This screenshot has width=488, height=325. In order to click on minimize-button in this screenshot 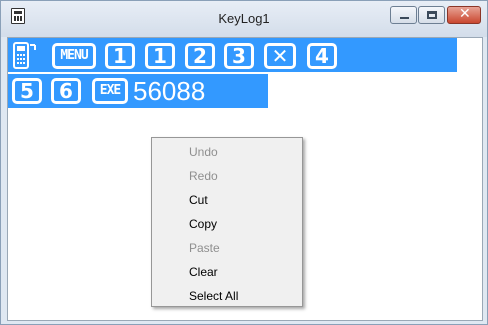, I will do `click(403, 15)`.